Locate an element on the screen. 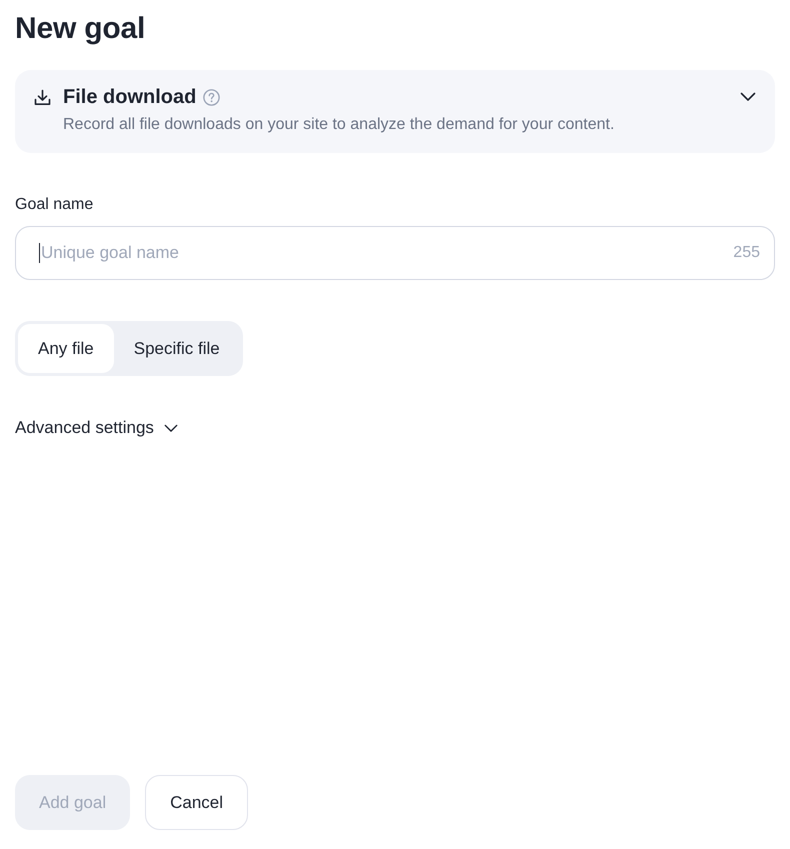 The height and width of the screenshot is (849, 790). help-icon is located at coordinates (211, 97).